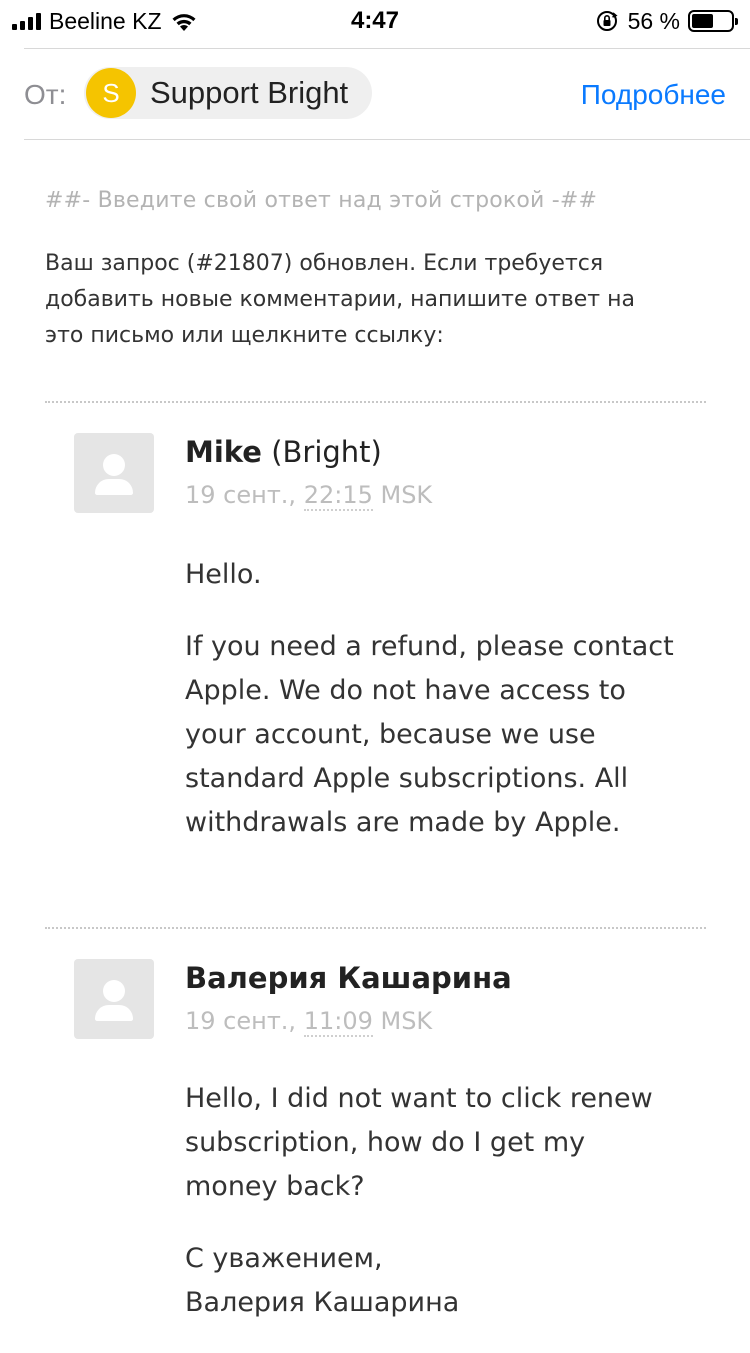 The width and height of the screenshot is (750, 1353). What do you see at coordinates (275, 1186) in the screenshot?
I see `comment-line: money back?` at bounding box center [275, 1186].